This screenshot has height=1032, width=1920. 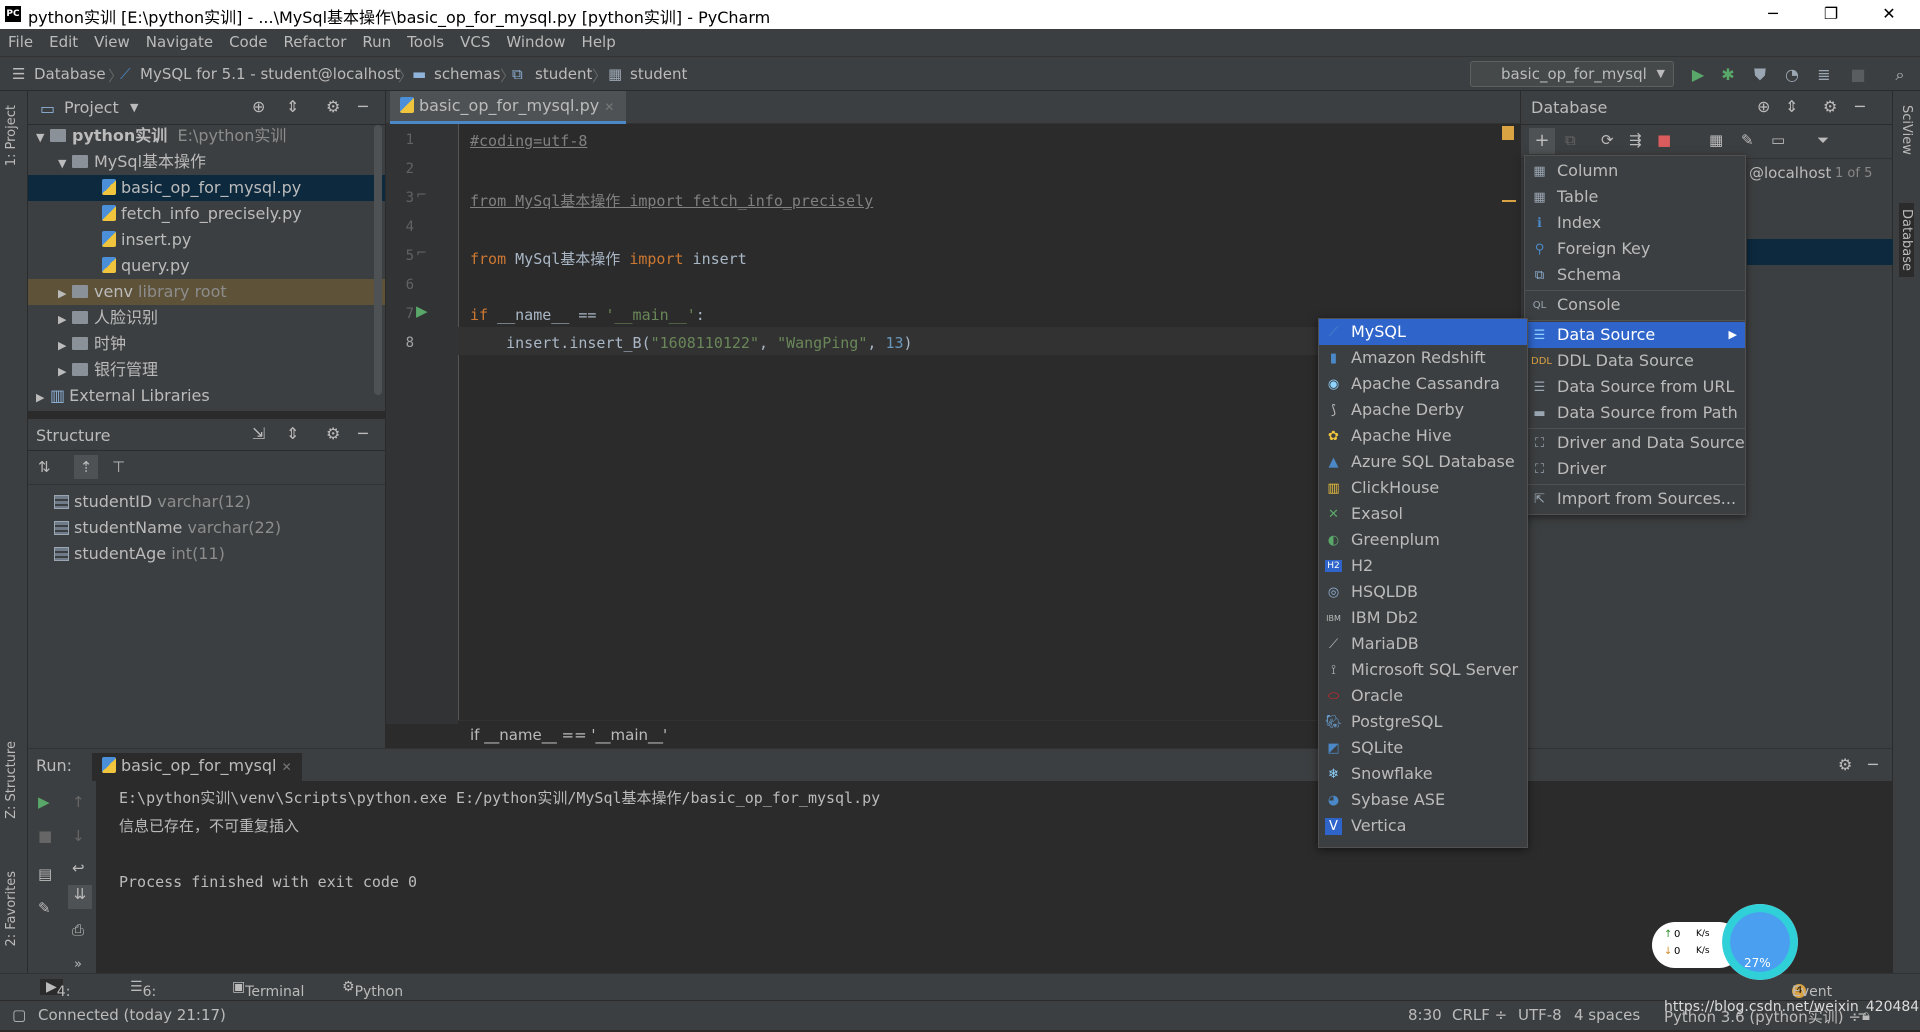 I want to click on coverage-icon: ⛊, so click(x=1760, y=75).